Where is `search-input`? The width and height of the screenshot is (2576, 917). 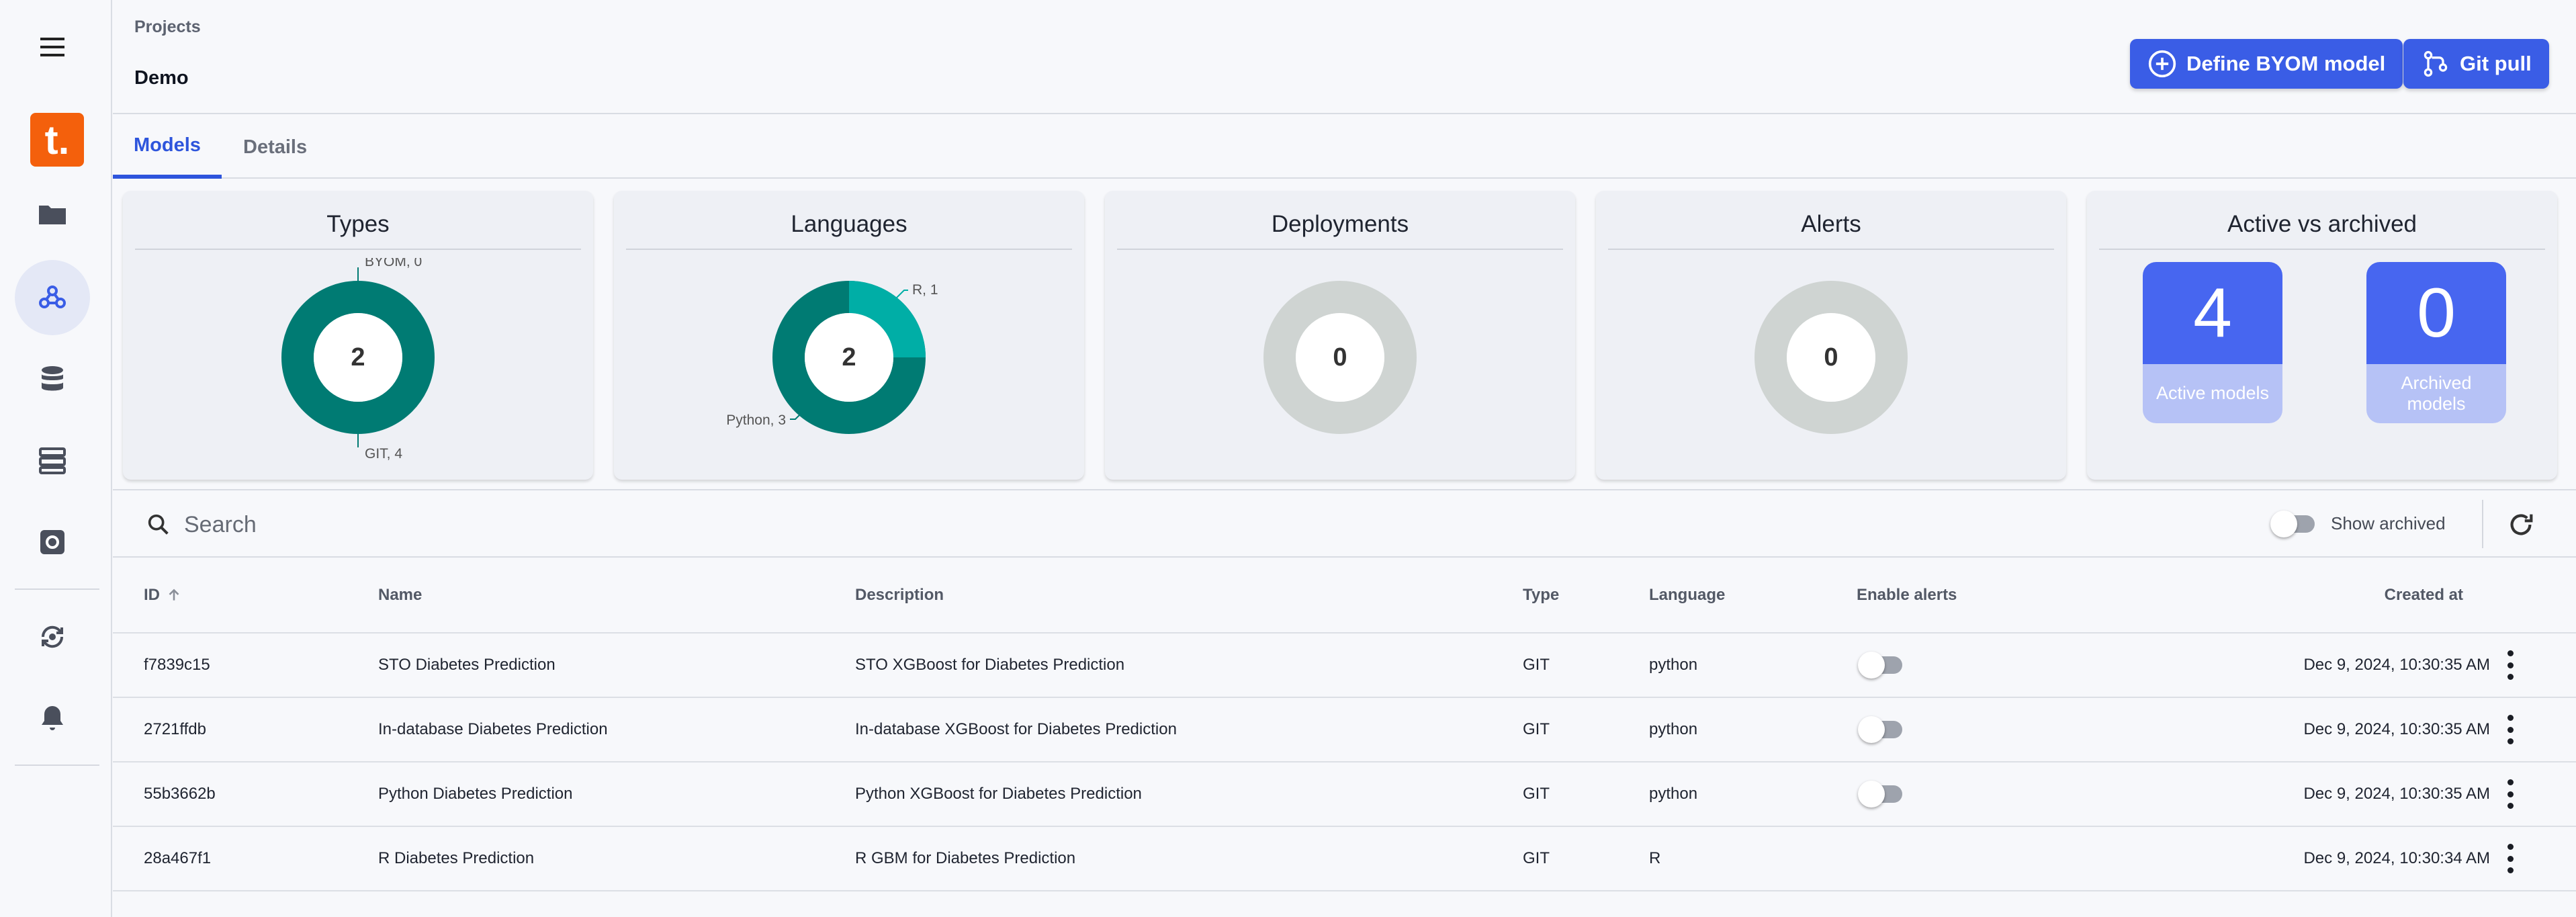
search-input is located at coordinates (587, 524).